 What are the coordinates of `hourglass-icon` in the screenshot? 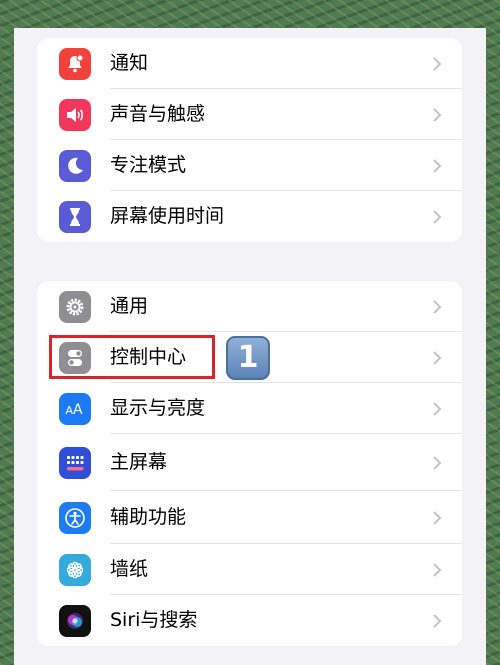 It's located at (75, 217).